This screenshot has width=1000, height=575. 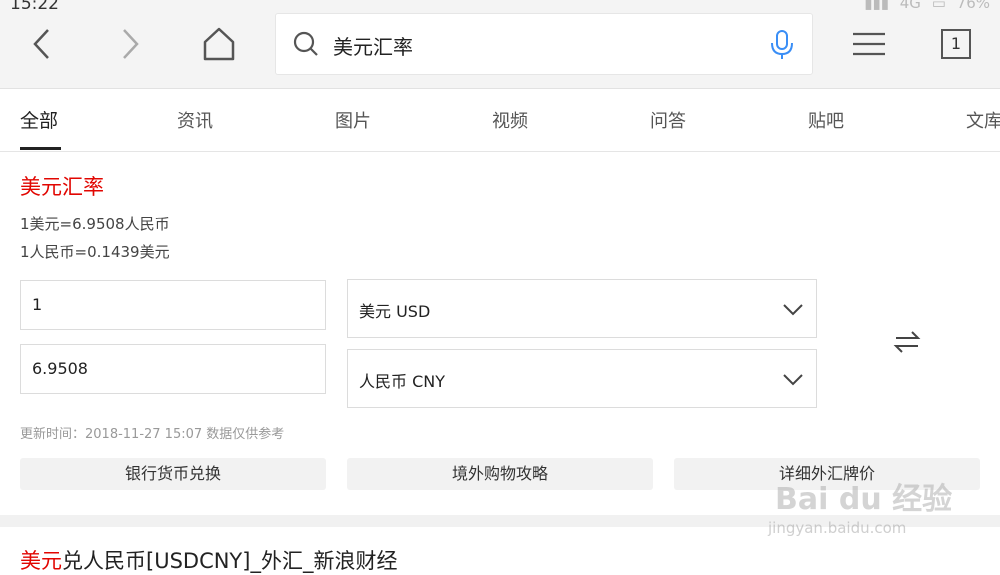 What do you see at coordinates (582, 378) in the screenshot?
I see `currency-to-select: 人民币 CNY` at bounding box center [582, 378].